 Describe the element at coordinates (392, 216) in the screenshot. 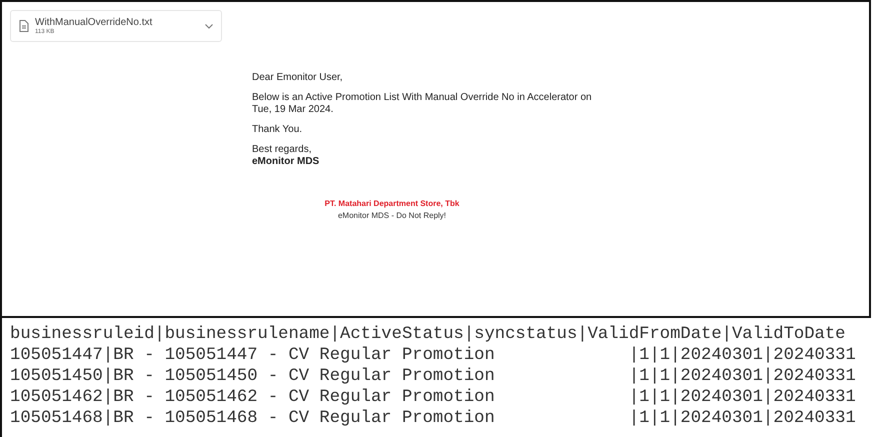

I see `footer-note: eMonitor MDS - Do Not Reply!` at that location.